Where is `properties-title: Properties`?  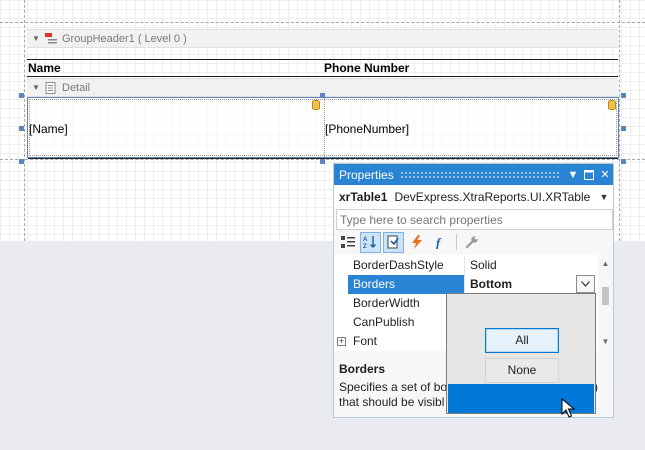 properties-title: Properties is located at coordinates (366, 174).